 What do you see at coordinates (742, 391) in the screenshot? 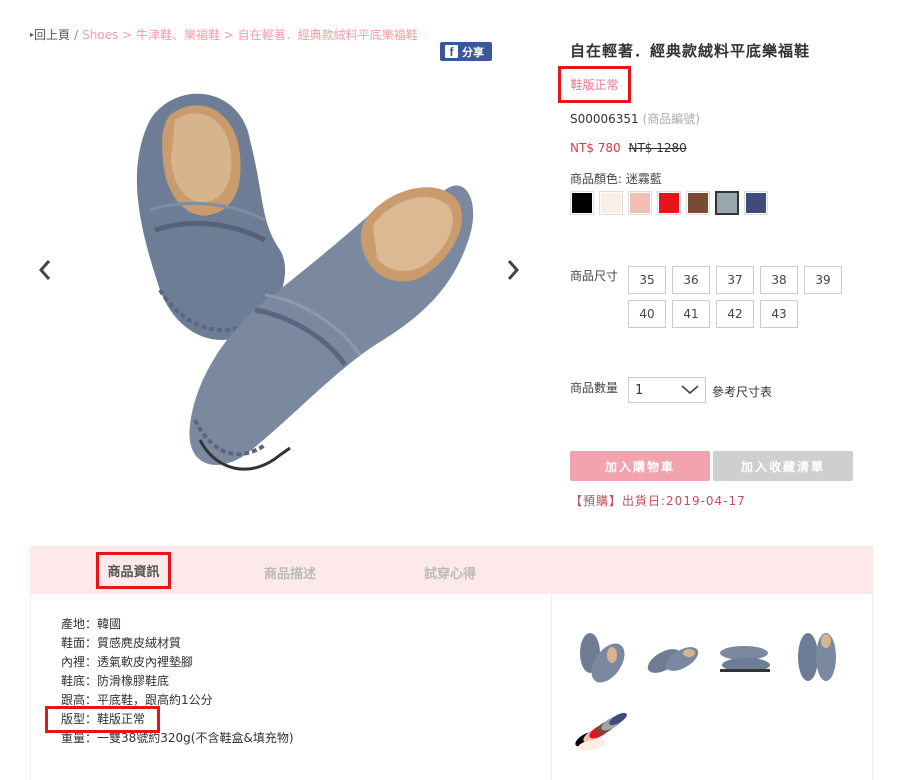
I see `size-chart-link: 參考尺寸表` at bounding box center [742, 391].